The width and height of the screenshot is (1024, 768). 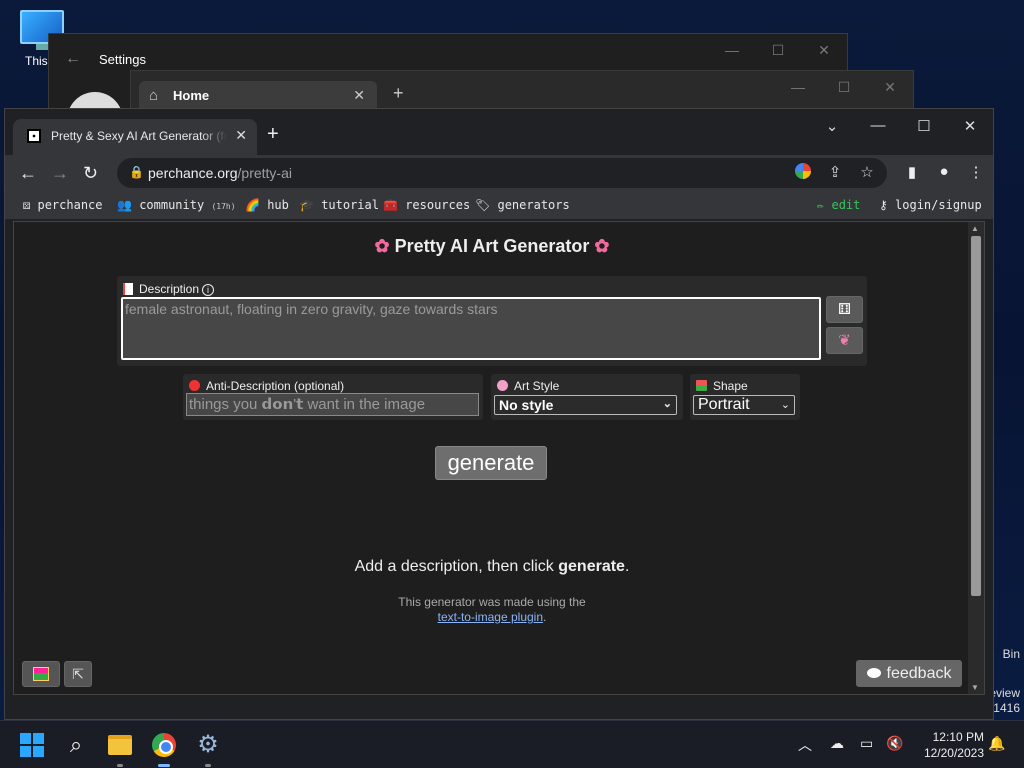 What do you see at coordinates (832, 124) in the screenshot?
I see `tab-search-icon: ⌄` at bounding box center [832, 124].